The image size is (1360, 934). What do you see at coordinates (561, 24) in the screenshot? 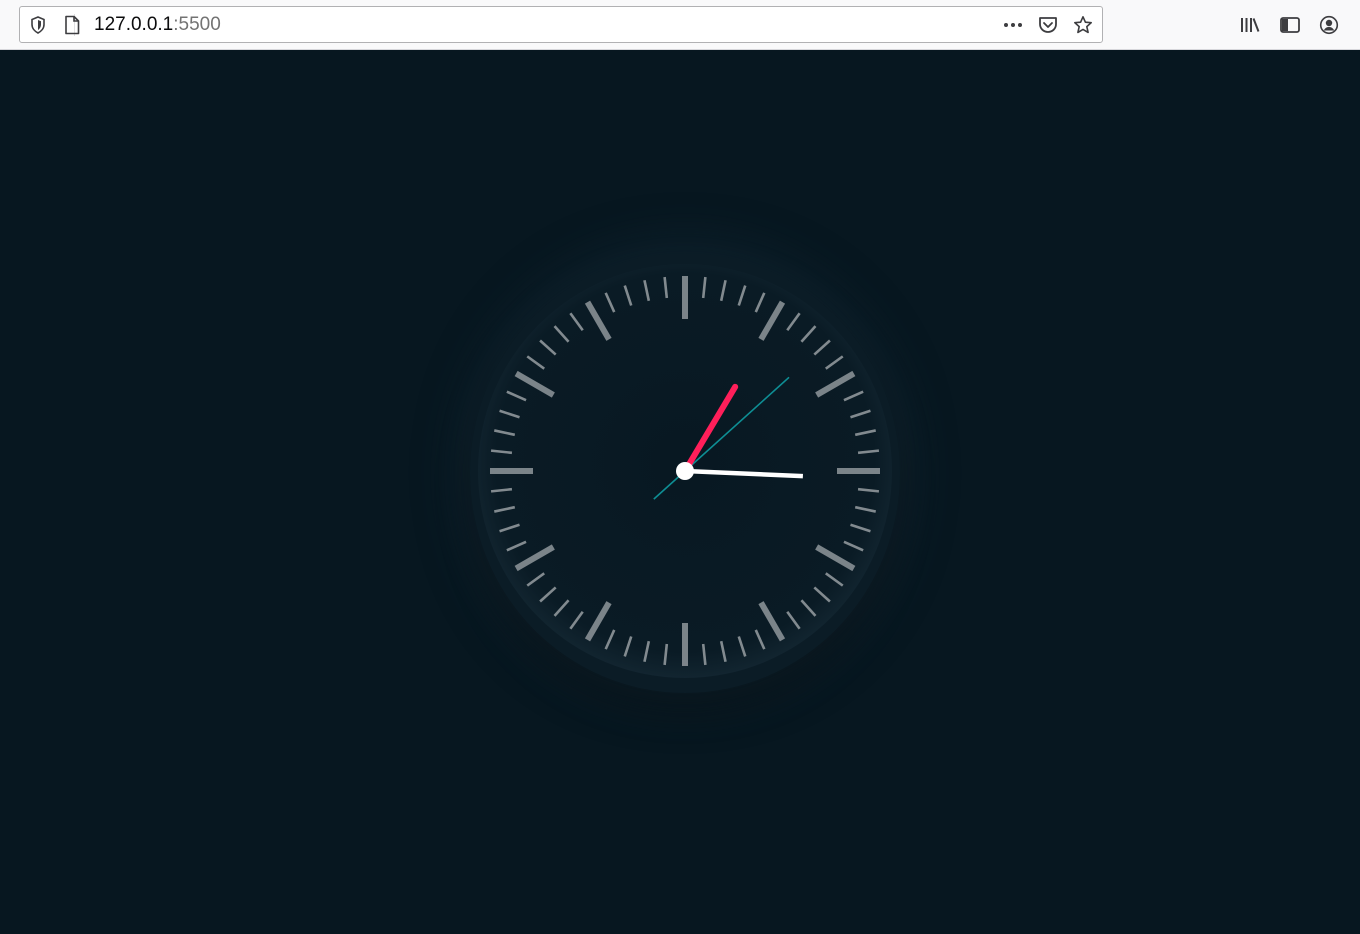
I see `url-bar: 127.0.0.1:5500` at bounding box center [561, 24].